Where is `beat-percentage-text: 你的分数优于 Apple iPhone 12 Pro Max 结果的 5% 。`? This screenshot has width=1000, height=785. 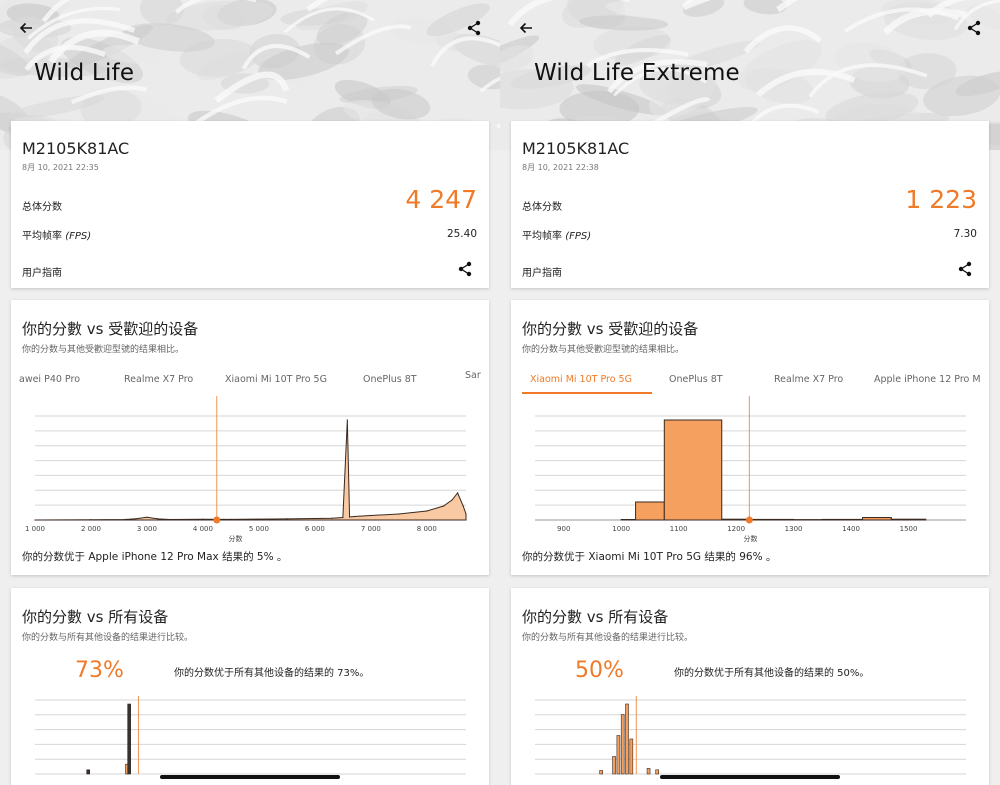
beat-percentage-text: 你的分数优于 Apple iPhone 12 Pro Max 结果的 5% 。 is located at coordinates (155, 557).